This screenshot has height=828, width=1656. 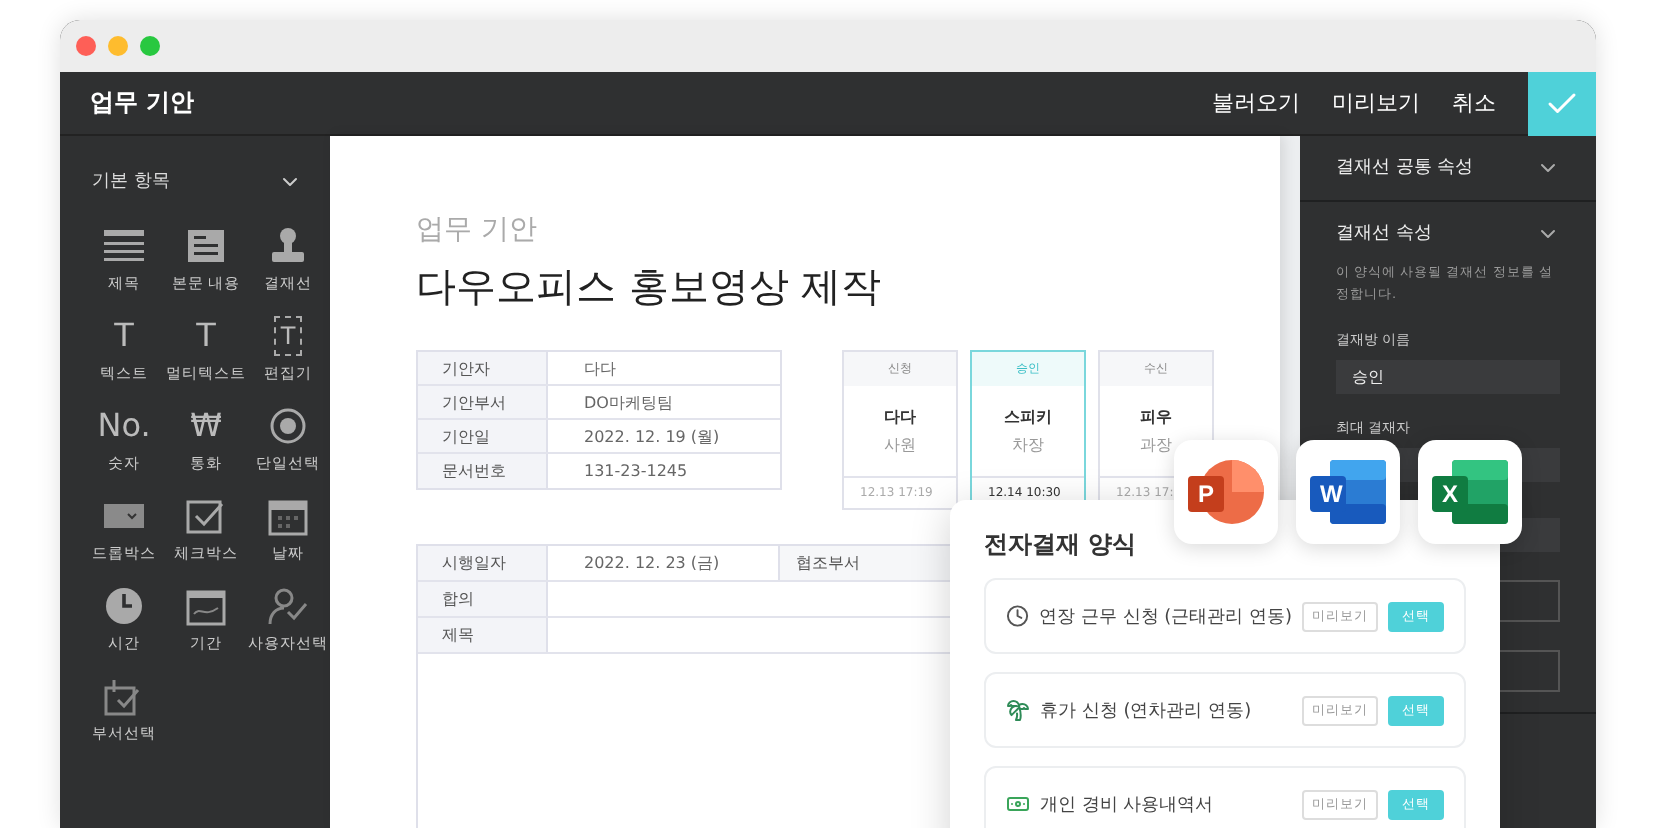 I want to click on table-label: 시행일자, so click(x=483, y=563).